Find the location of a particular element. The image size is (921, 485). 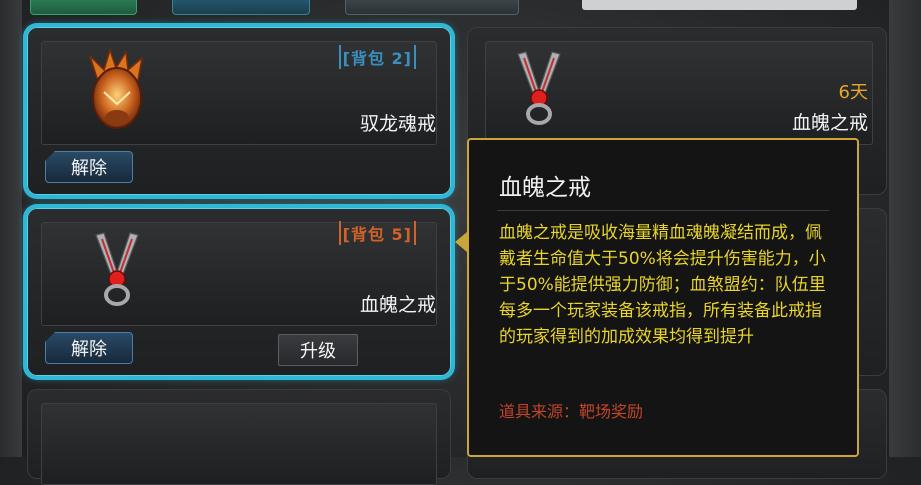

side-strip-right is located at coordinates (905, 228).